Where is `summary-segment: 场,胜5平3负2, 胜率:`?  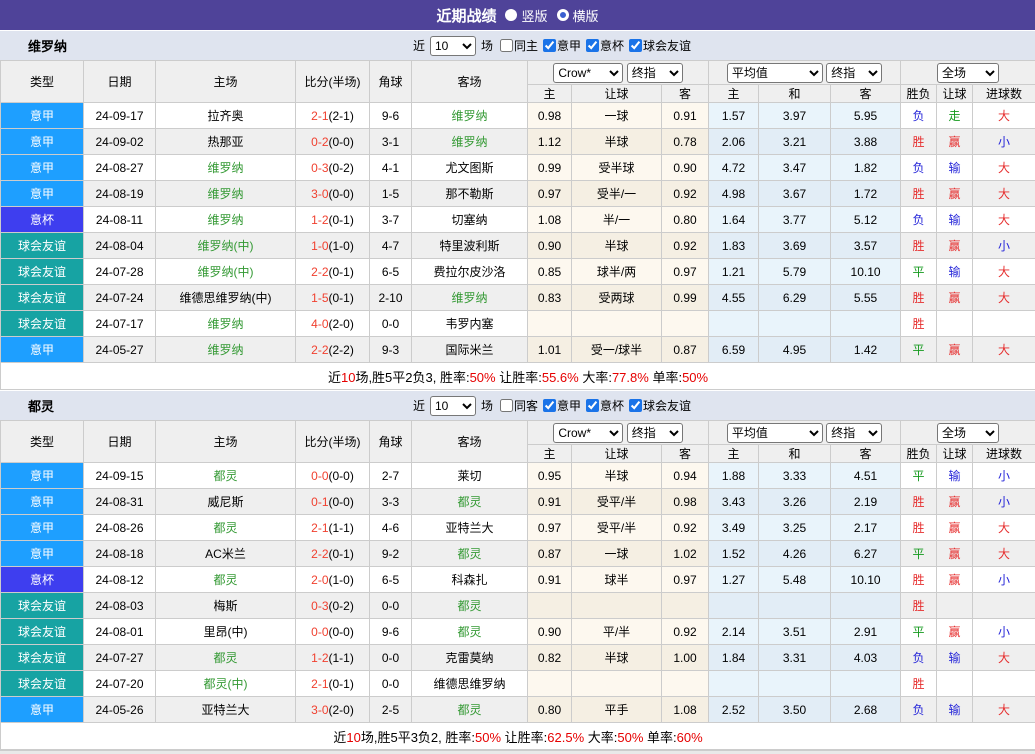 summary-segment: 场,胜5平3负2, 胜率: is located at coordinates (418, 737).